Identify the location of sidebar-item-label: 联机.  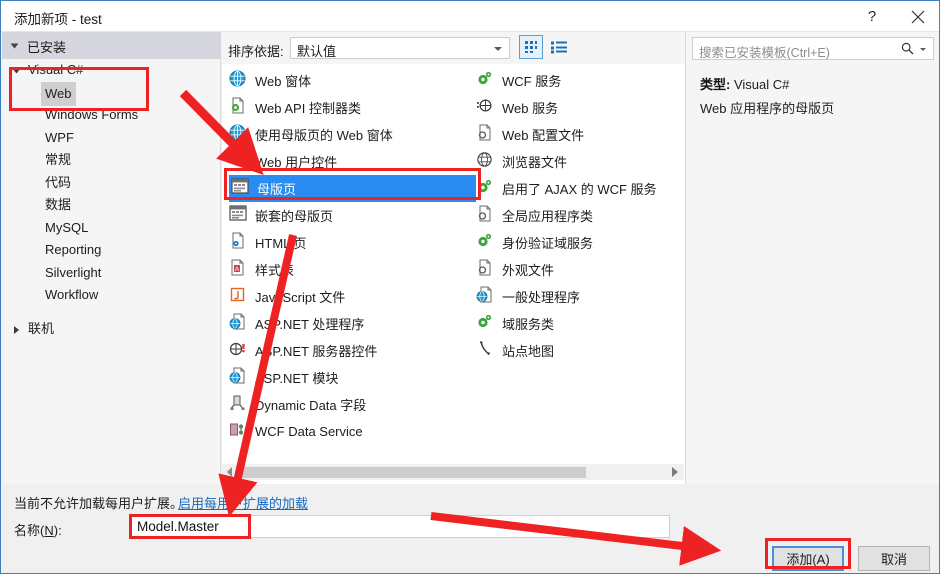
(41, 328).